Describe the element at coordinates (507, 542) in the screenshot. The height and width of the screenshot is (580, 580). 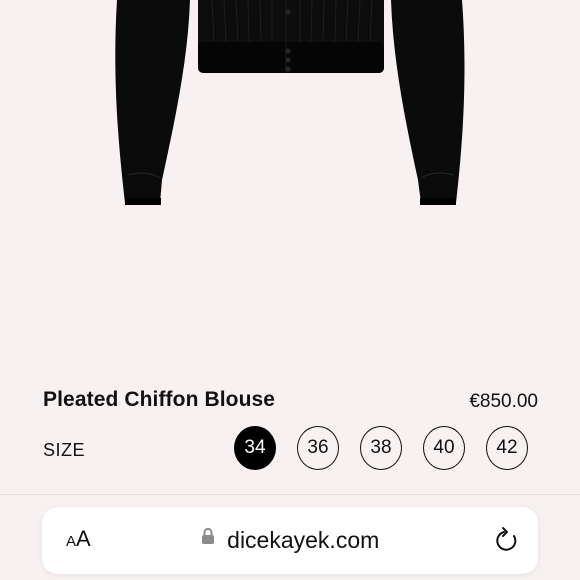
I see `reload-icon` at that location.